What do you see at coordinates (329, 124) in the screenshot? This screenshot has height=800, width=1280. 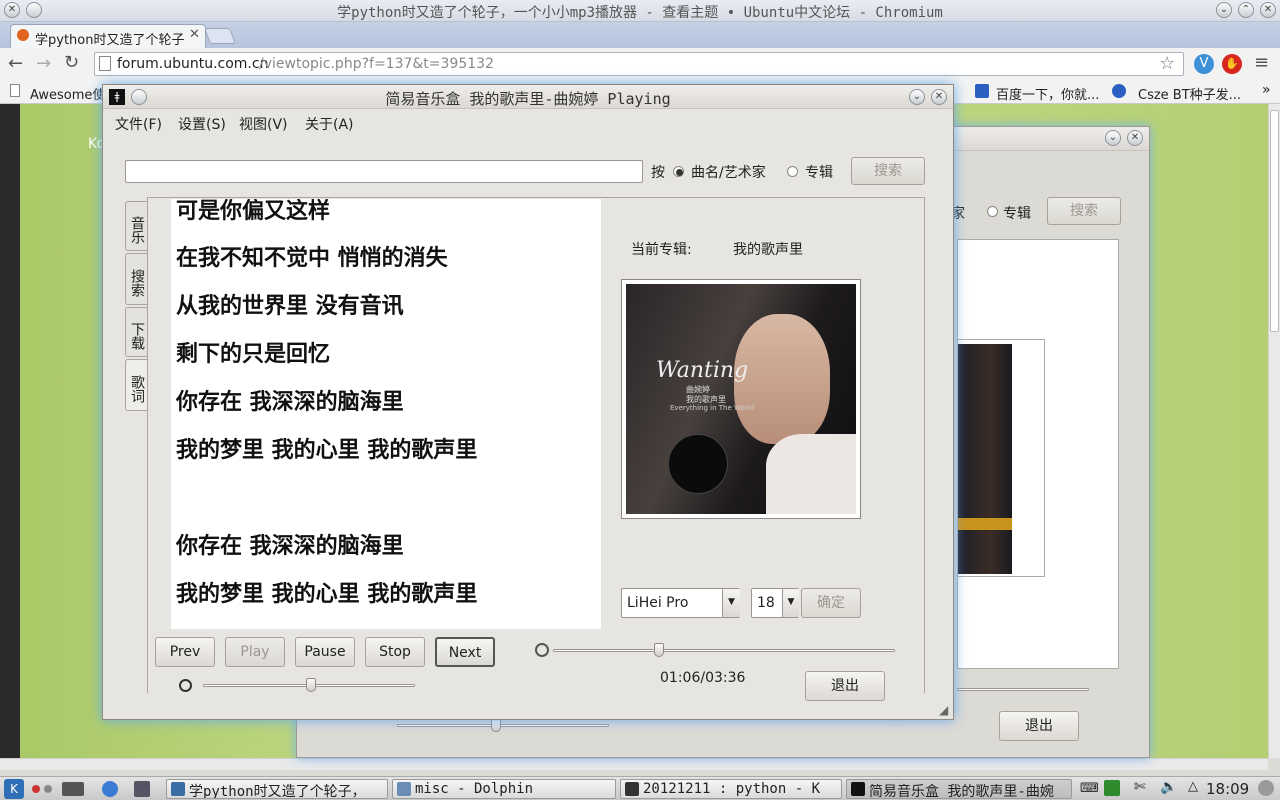 I see `menu-about: 关于(A)` at bounding box center [329, 124].